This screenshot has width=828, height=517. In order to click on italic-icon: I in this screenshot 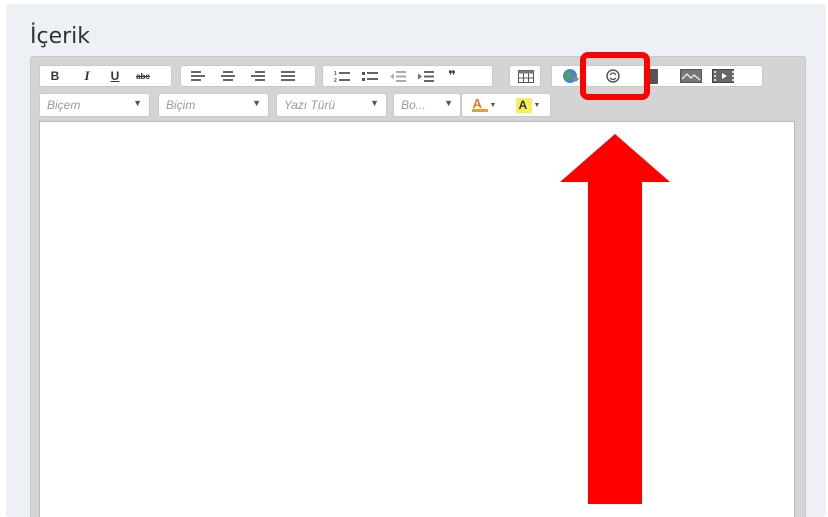, I will do `click(87, 75)`.